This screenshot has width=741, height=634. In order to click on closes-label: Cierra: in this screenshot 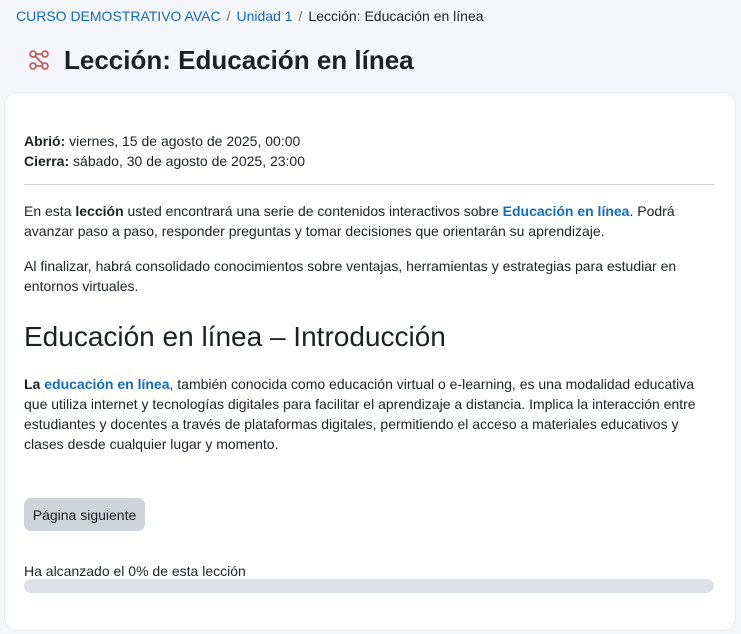, I will do `click(47, 161)`.